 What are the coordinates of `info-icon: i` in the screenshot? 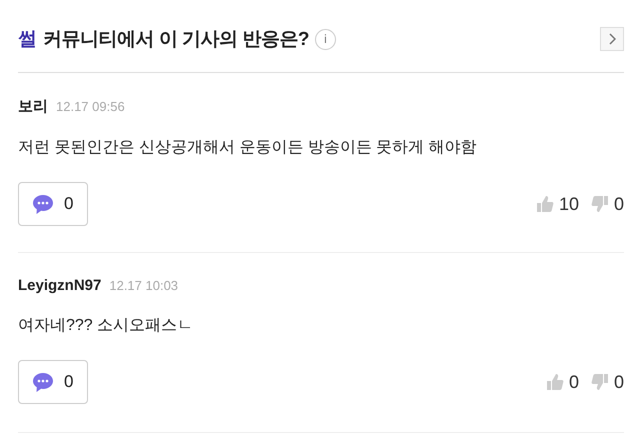 It's located at (325, 39).